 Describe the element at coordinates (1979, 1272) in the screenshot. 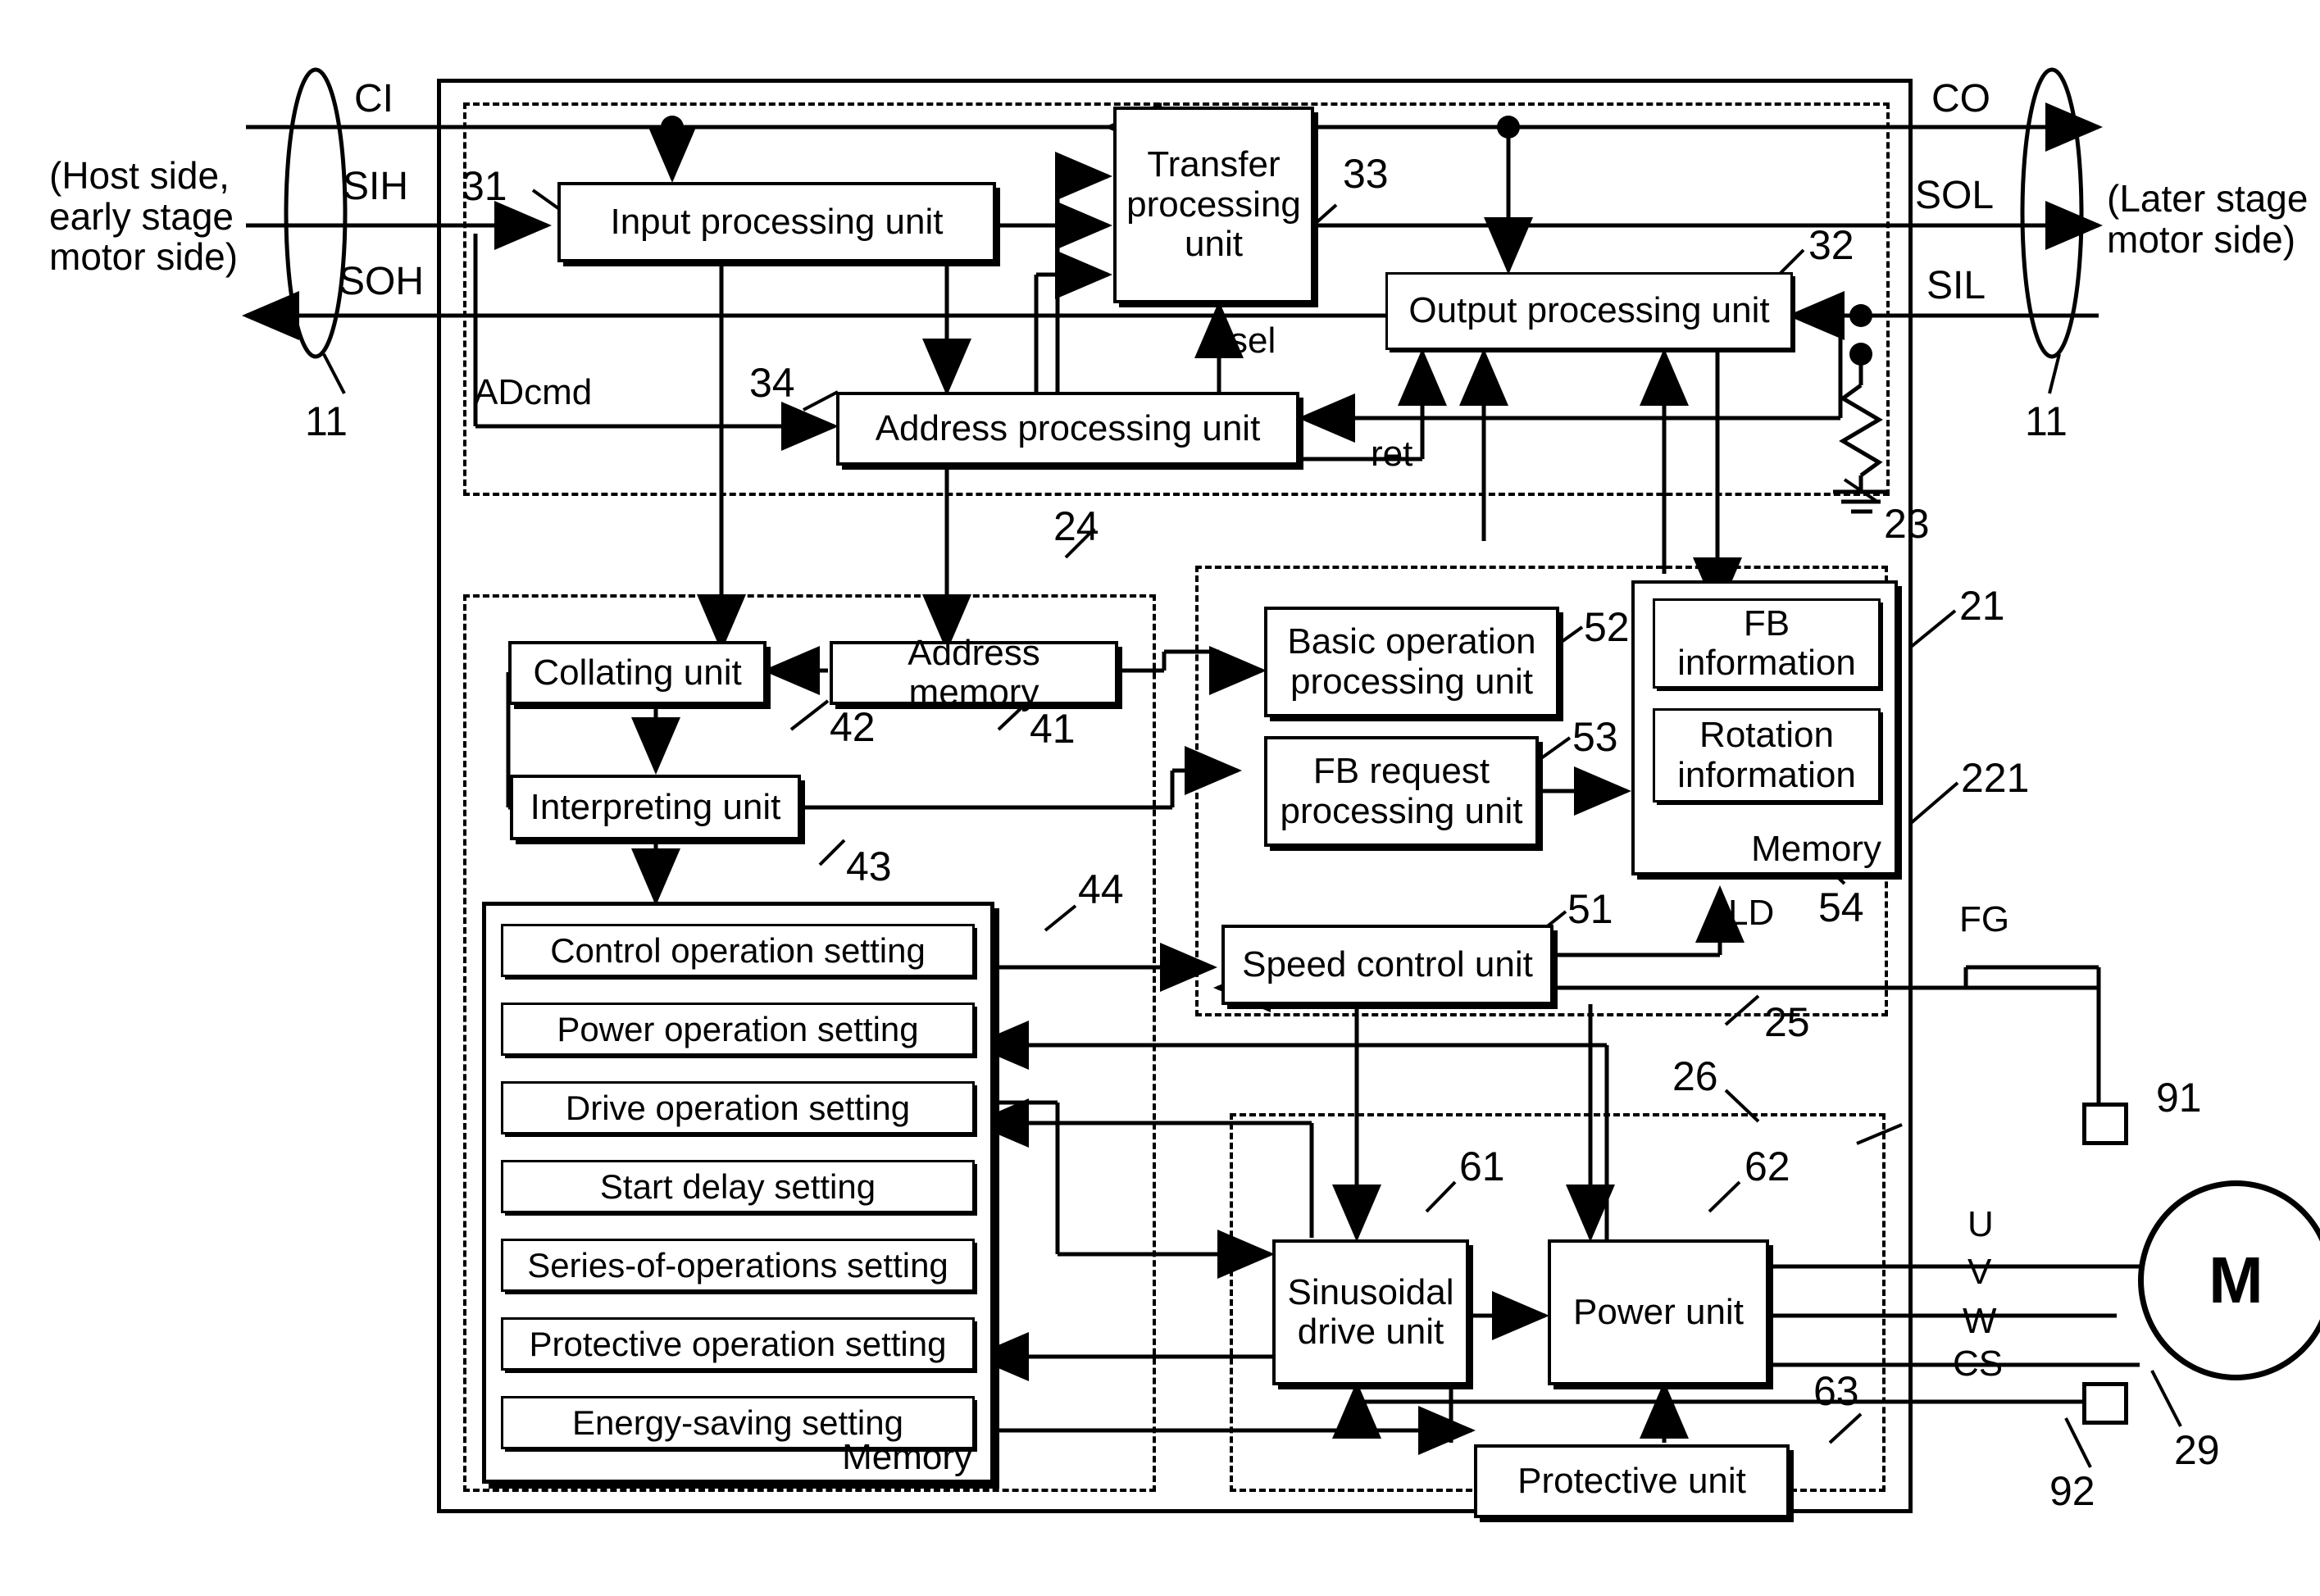

I see `signal-label-v: V` at that location.